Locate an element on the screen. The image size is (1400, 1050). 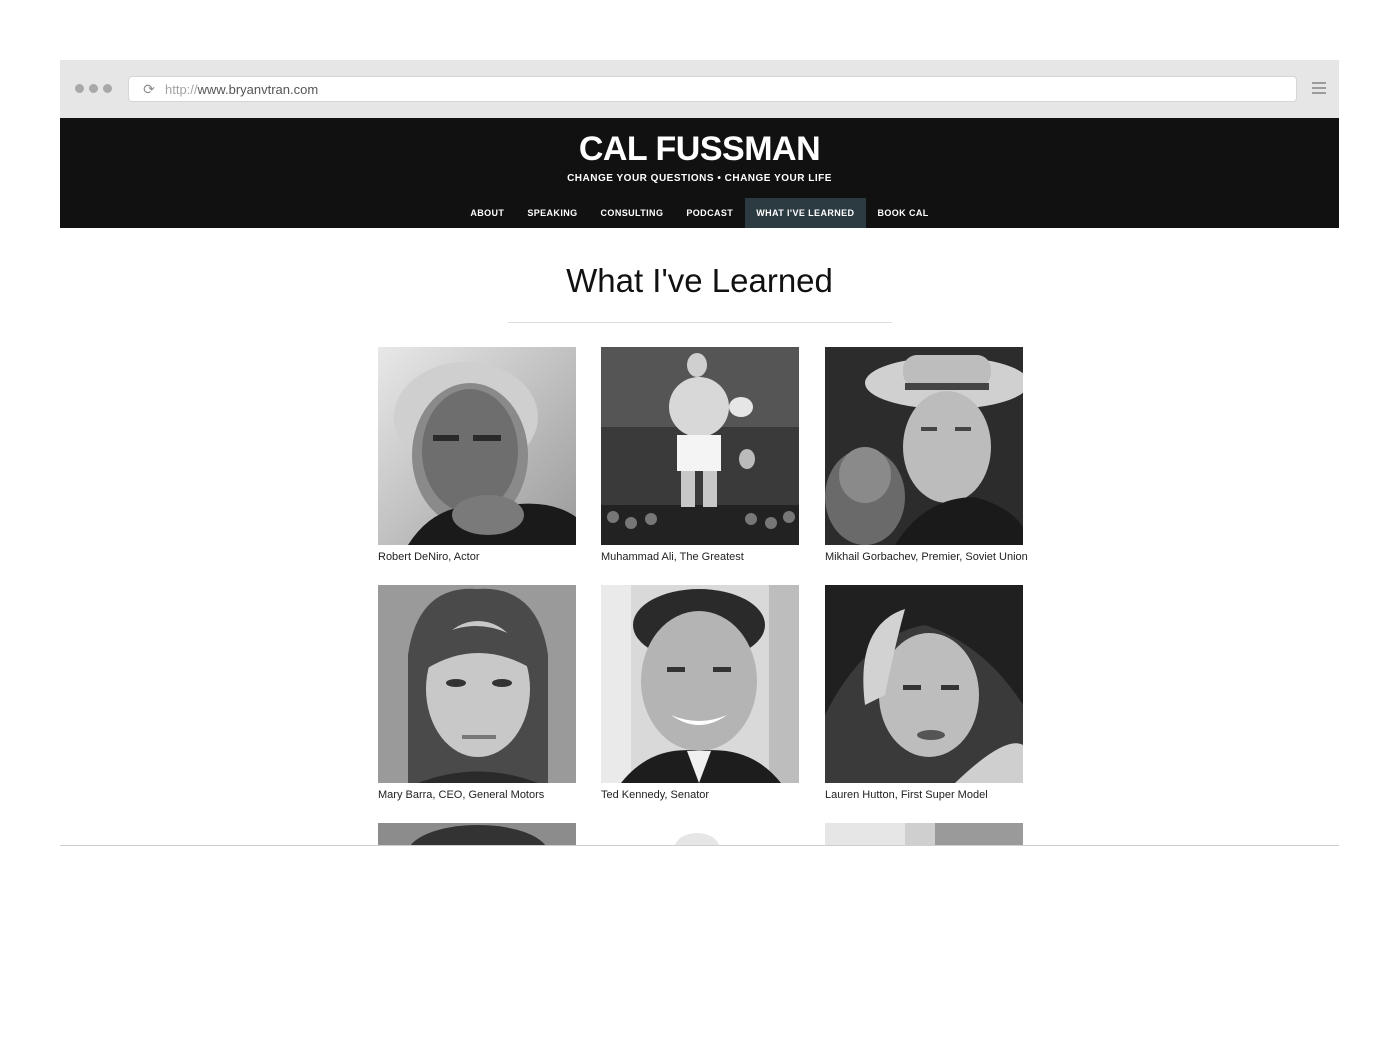
address-bar: ⟳ http://www.bryanvtran.com is located at coordinates (712, 89).